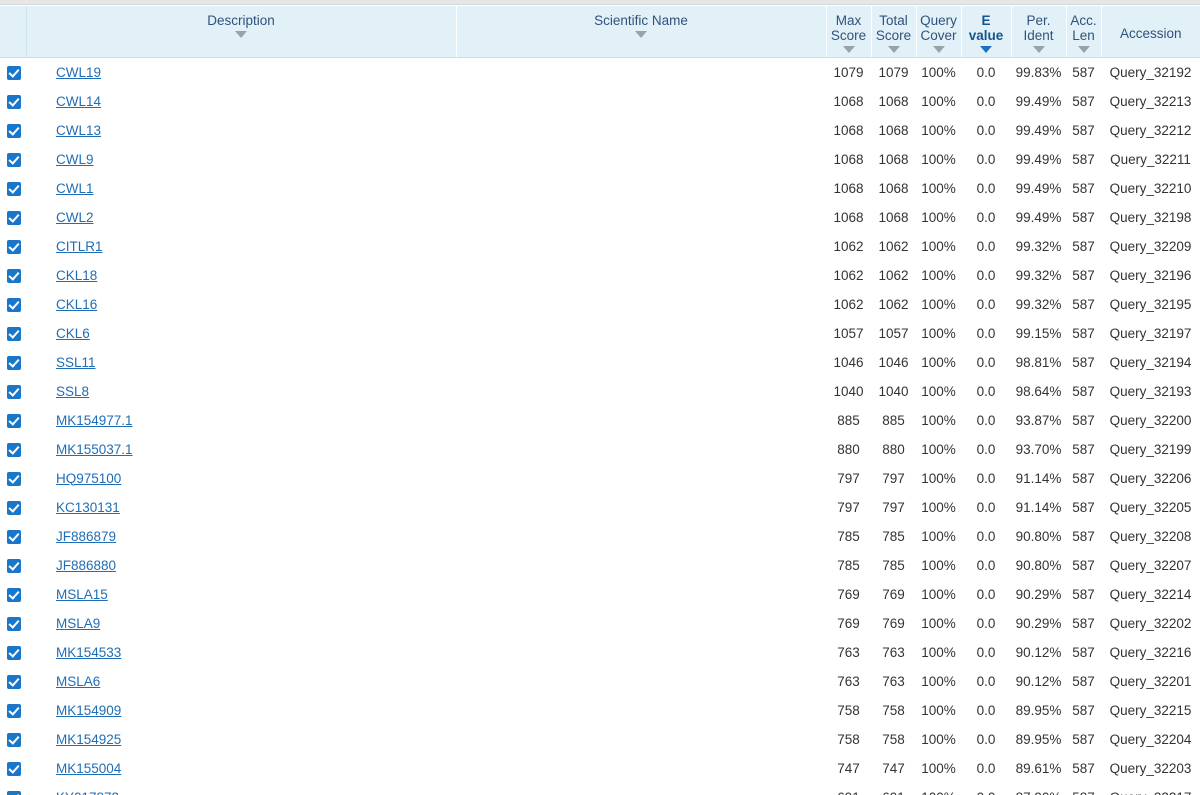  I want to click on description-link: MSLA15, so click(82, 594).